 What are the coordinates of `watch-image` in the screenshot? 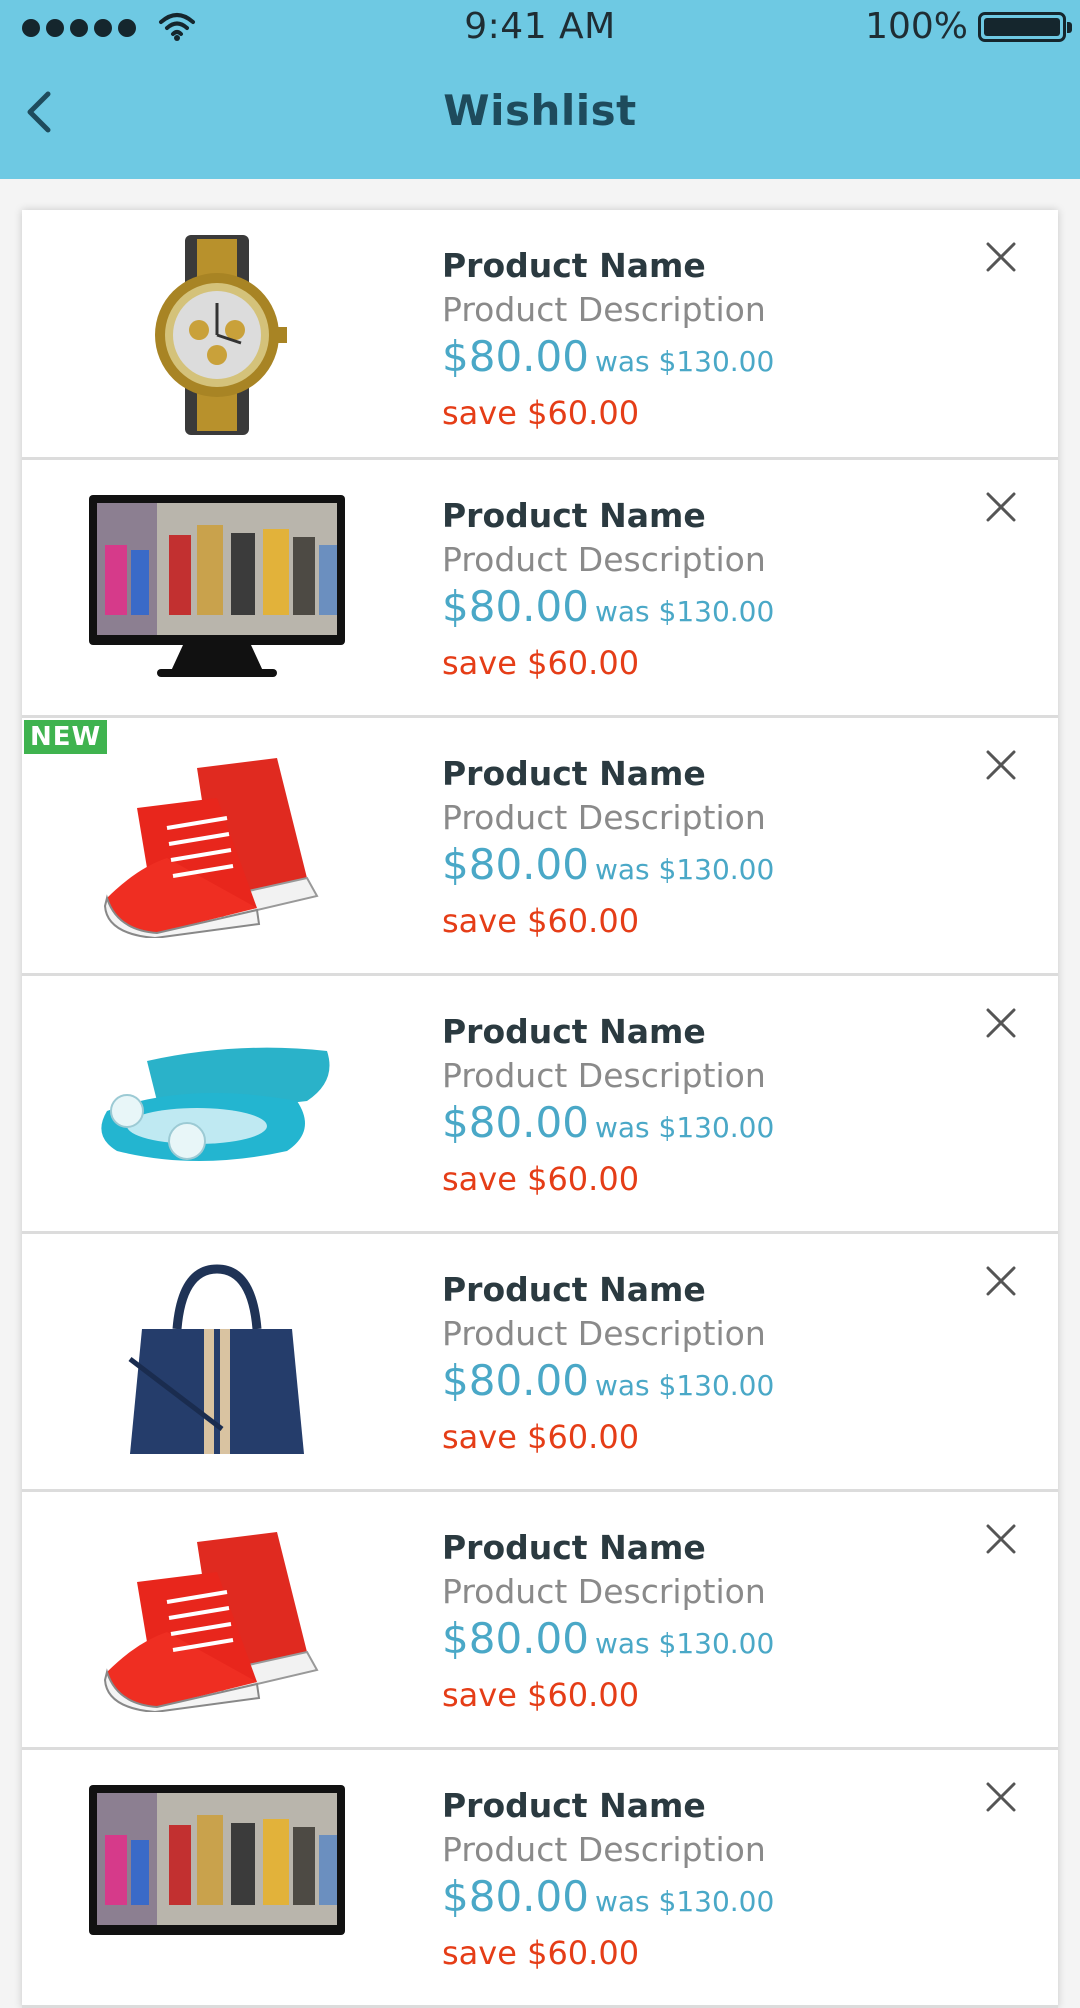 It's located at (217, 335).